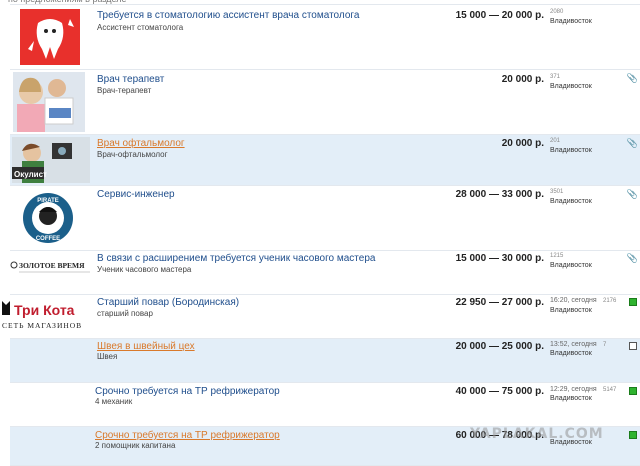 Image resolution: width=640 pixels, height=466 pixels. I want to click on views-count: 201, so click(555, 141).